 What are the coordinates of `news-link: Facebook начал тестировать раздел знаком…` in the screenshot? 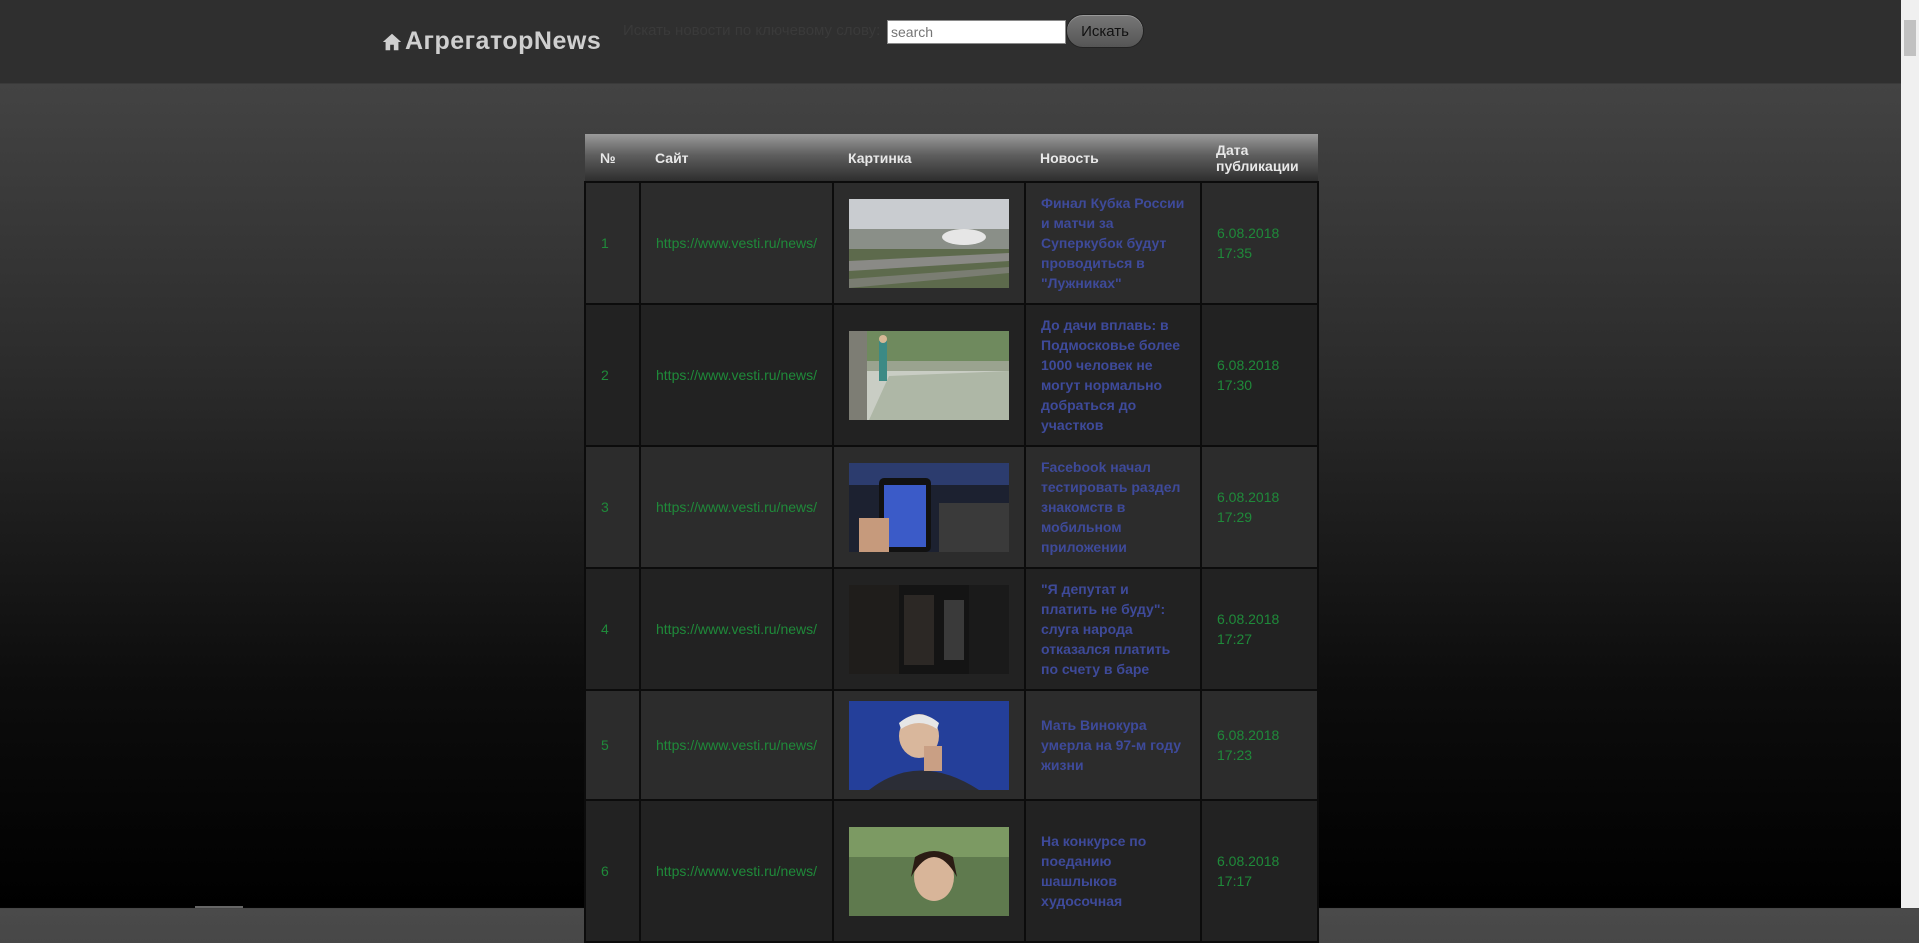 It's located at (1113, 507).